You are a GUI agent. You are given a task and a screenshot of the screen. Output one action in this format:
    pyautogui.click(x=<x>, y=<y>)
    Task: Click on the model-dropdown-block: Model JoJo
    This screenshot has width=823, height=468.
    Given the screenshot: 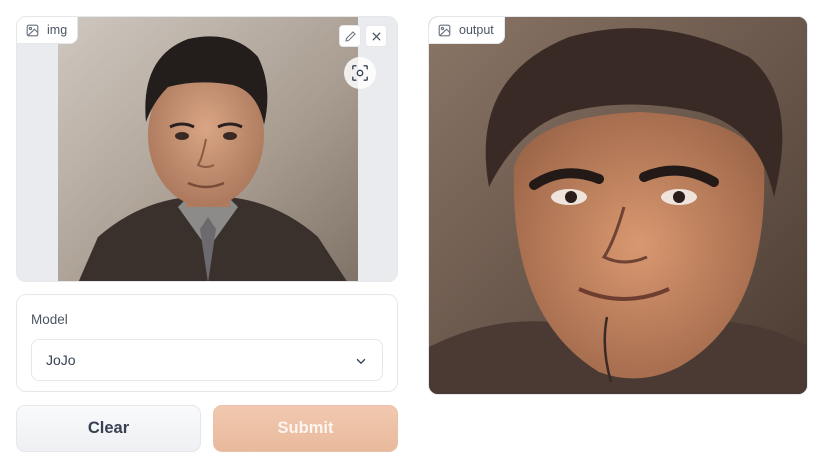 What is the action you would take?
    pyautogui.click(x=207, y=343)
    